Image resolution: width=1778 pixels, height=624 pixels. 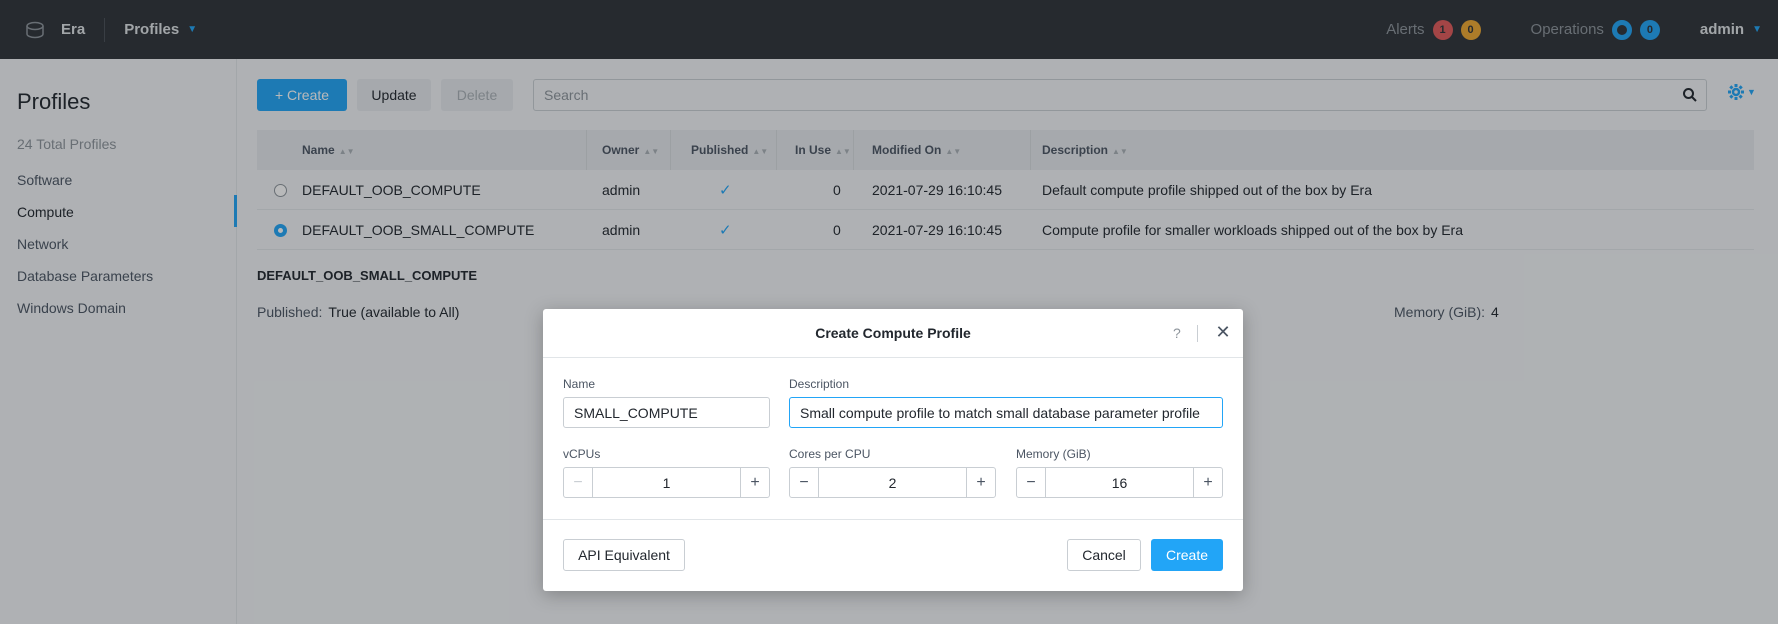 What do you see at coordinates (1177, 333) in the screenshot?
I see `help-icon: ?` at bounding box center [1177, 333].